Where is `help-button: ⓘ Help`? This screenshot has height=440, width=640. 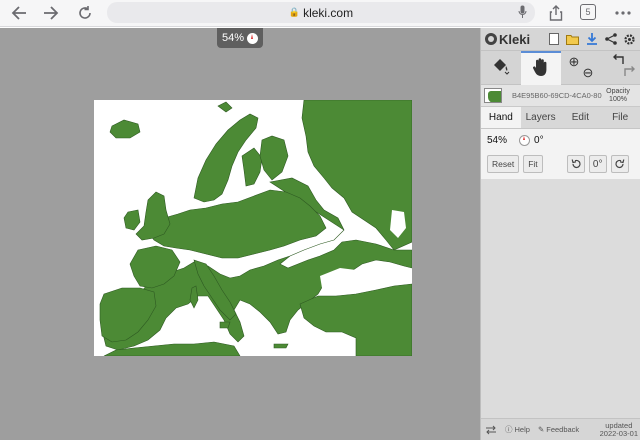 help-button: ⓘ Help is located at coordinates (517, 429).